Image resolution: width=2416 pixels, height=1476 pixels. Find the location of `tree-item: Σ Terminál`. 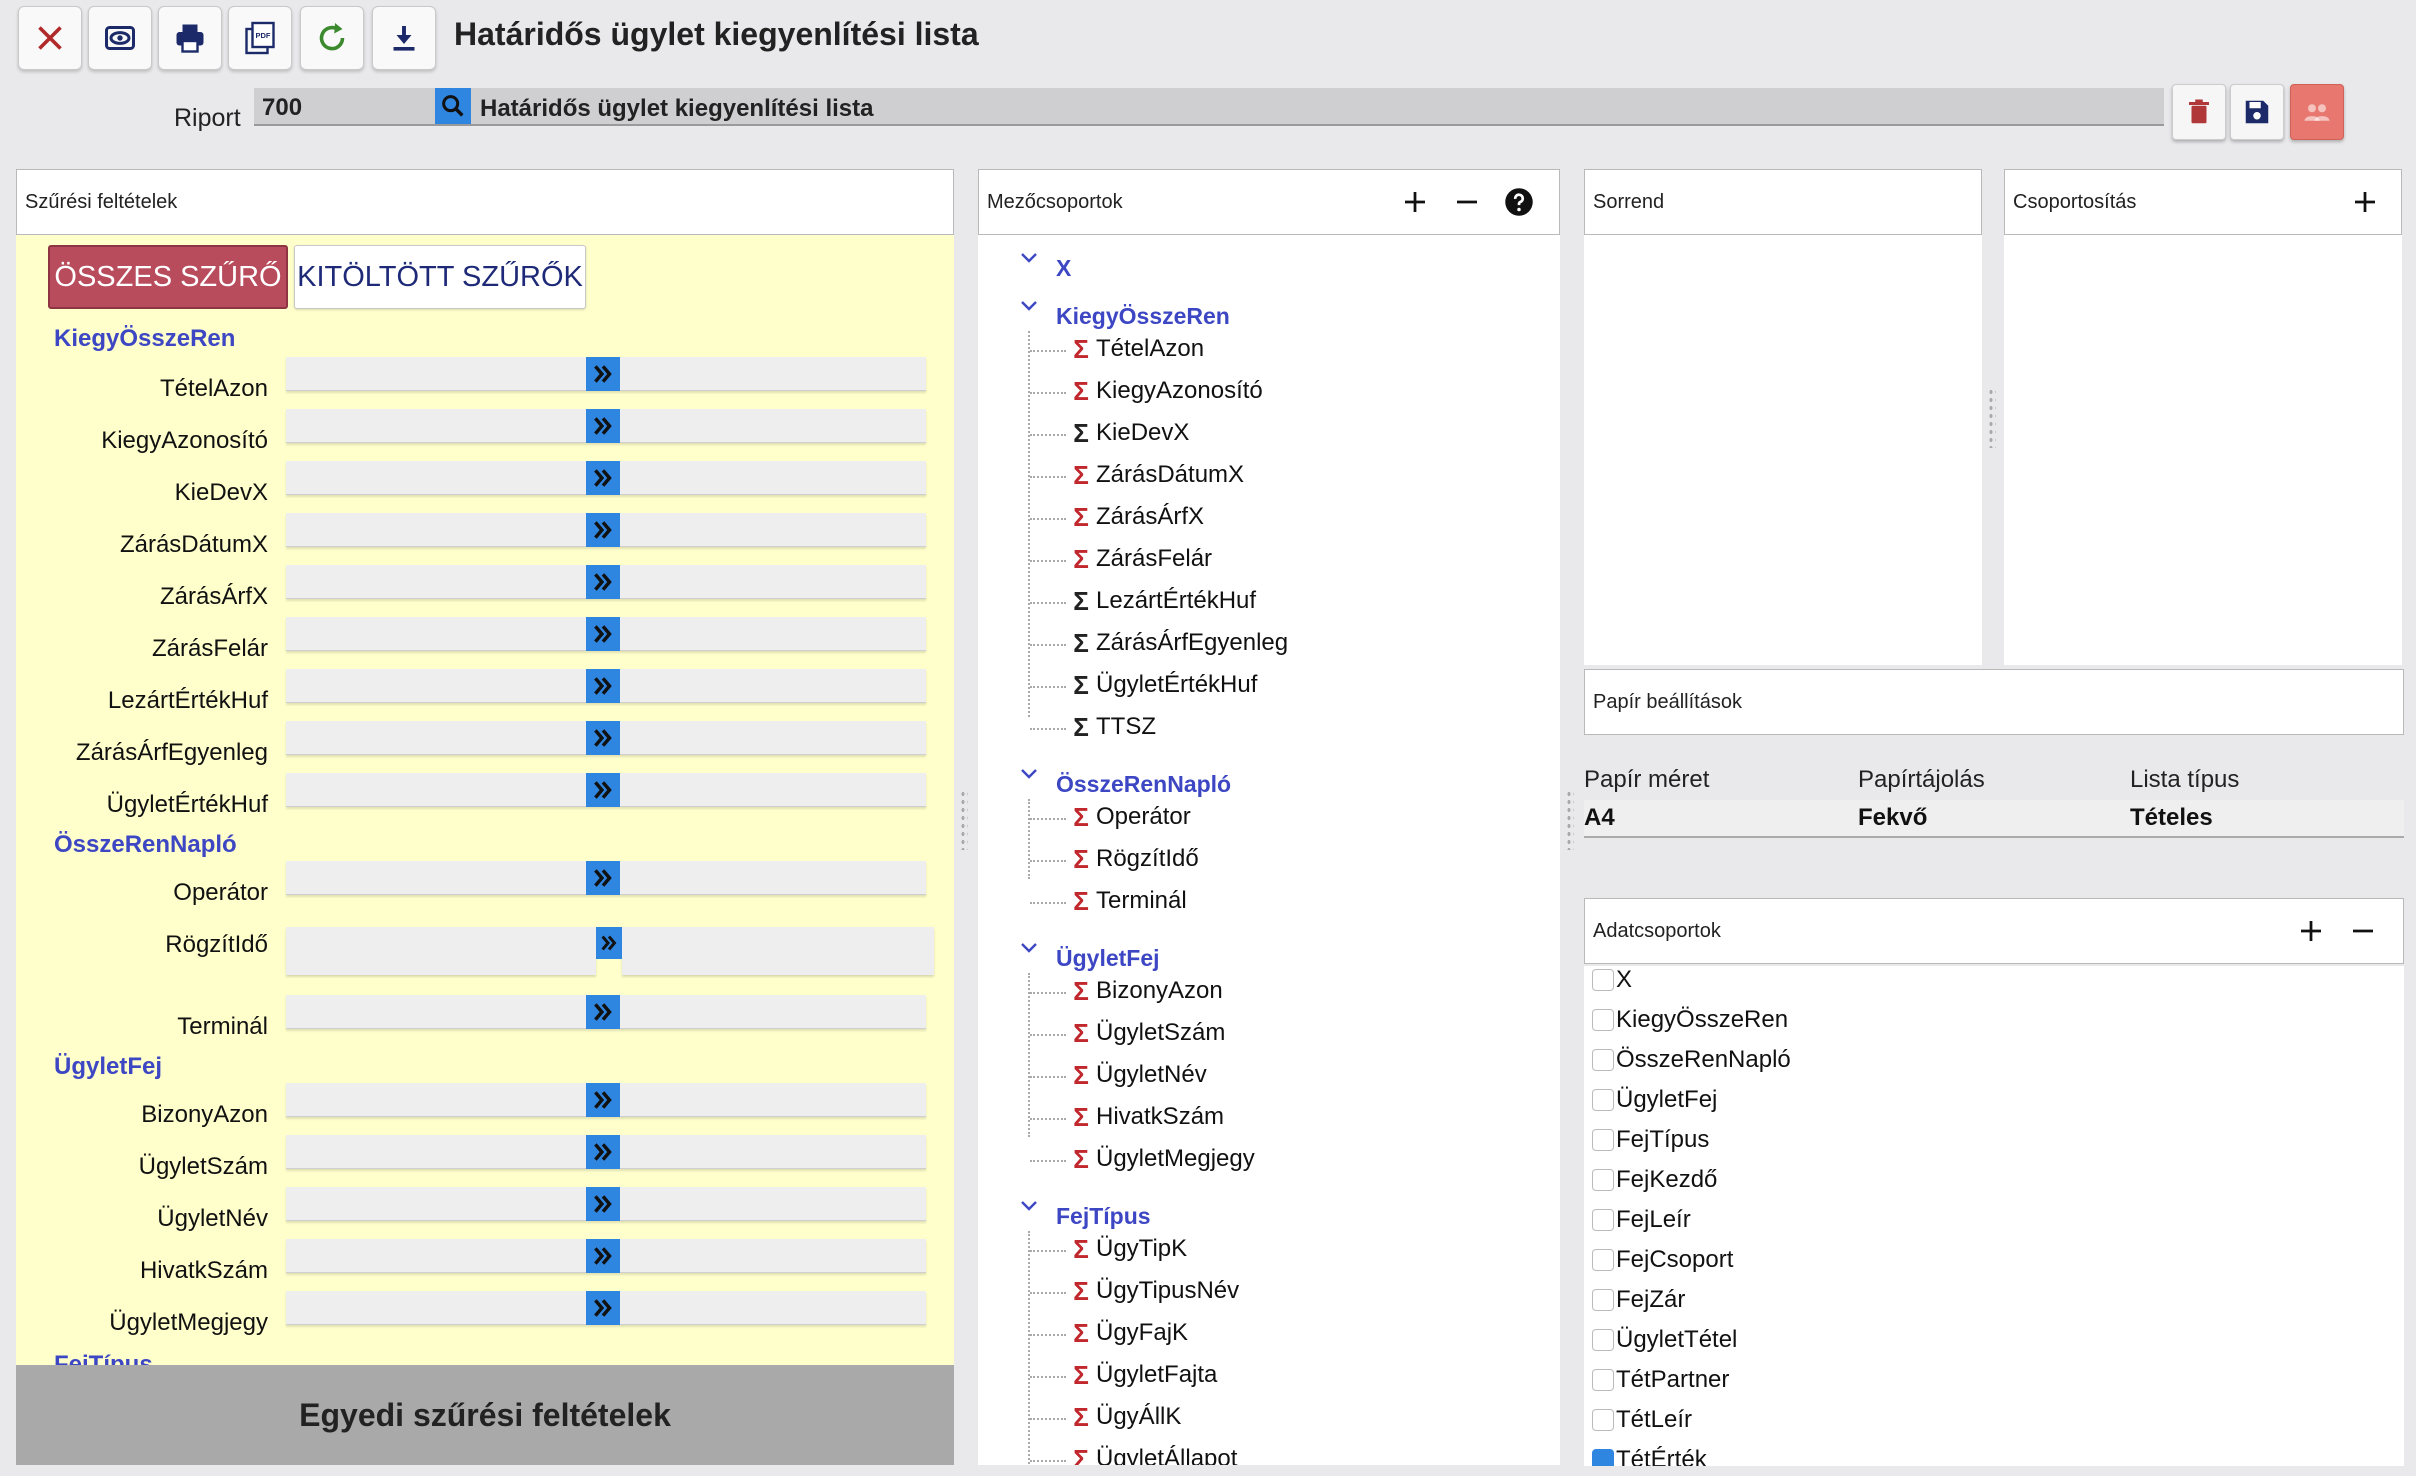

tree-item: Σ Terminál is located at coordinates (1128, 901).